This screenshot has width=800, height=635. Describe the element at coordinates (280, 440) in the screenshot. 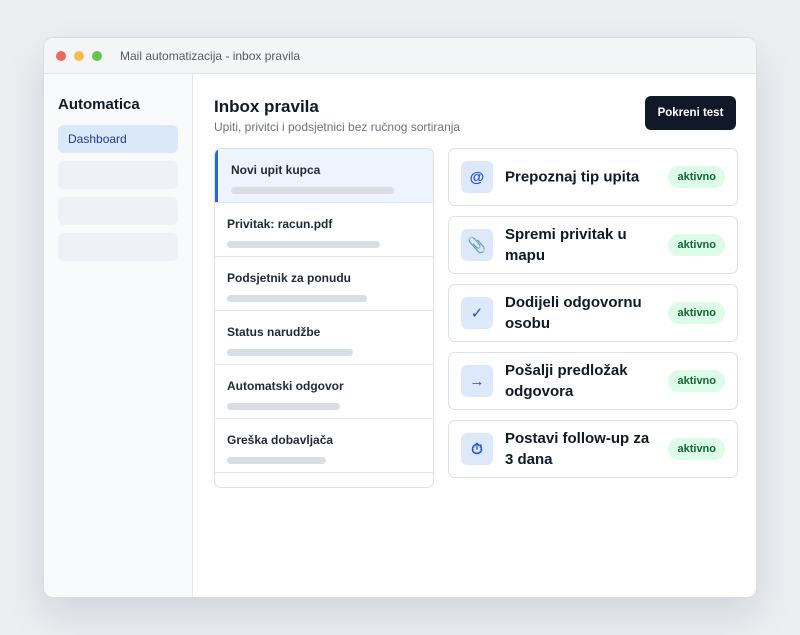

I see `email-subject: Greška dobavljača` at that location.